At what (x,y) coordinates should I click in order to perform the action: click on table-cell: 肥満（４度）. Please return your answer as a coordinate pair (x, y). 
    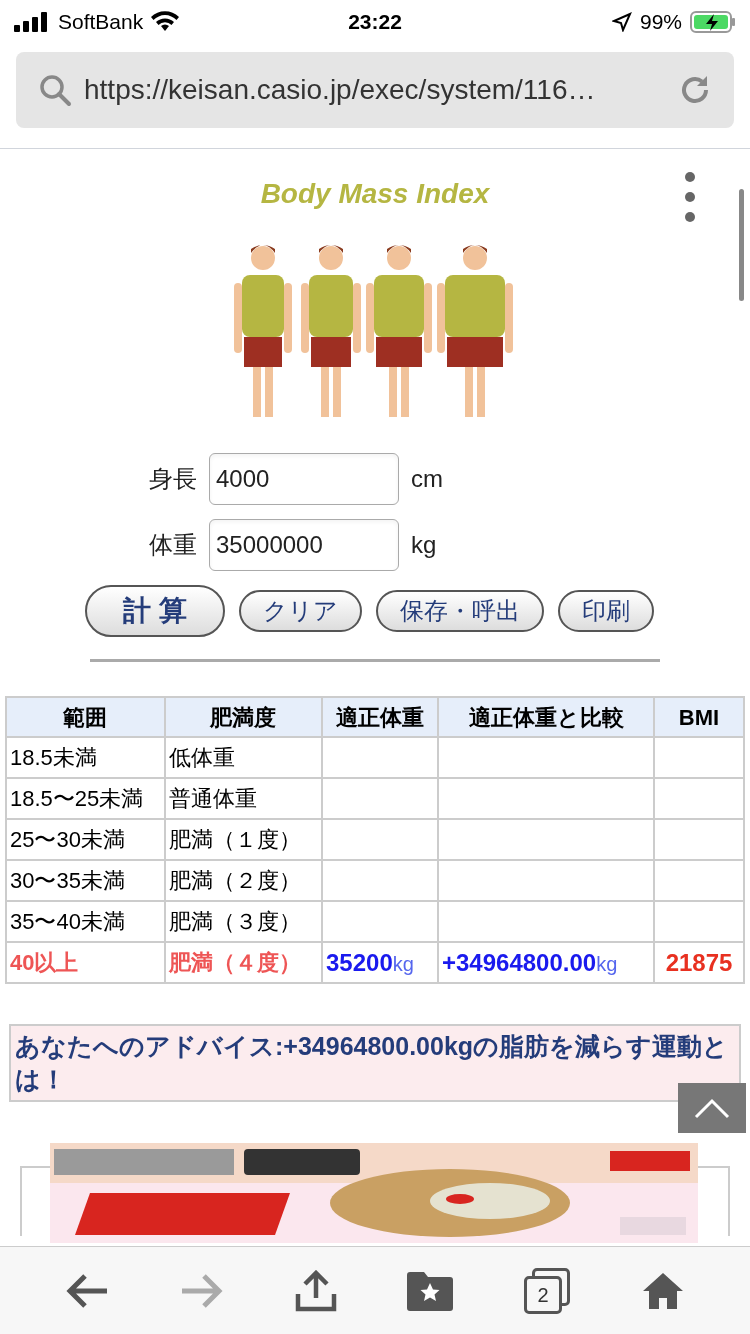
    Looking at the image, I should click on (243, 962).